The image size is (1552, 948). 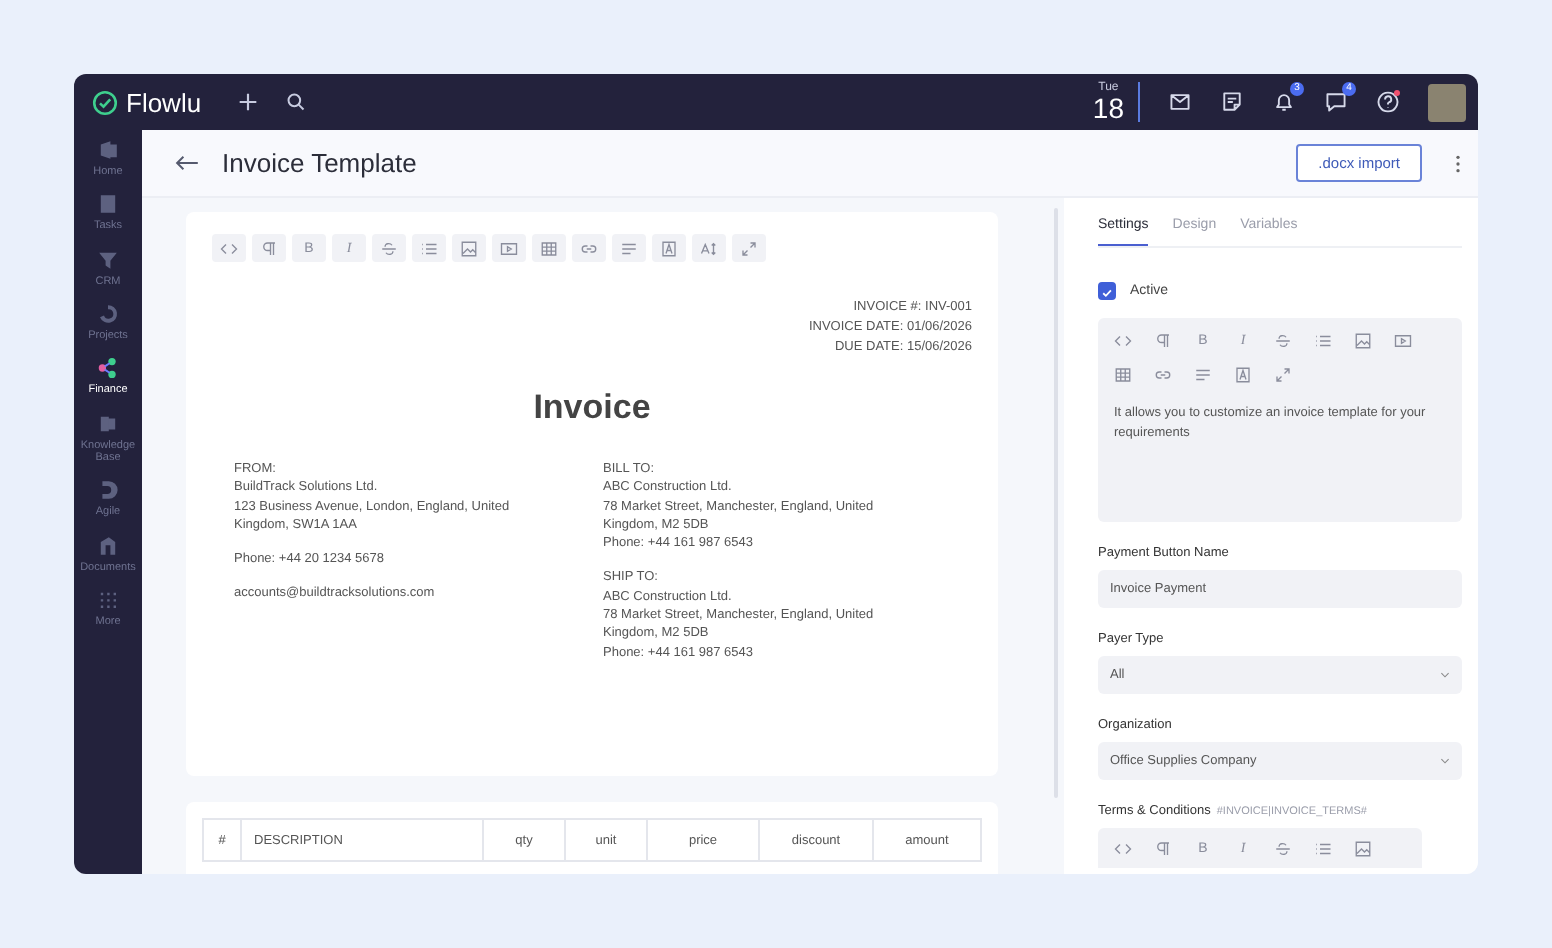 I want to click on back-arrow-icon, so click(x=187, y=163).